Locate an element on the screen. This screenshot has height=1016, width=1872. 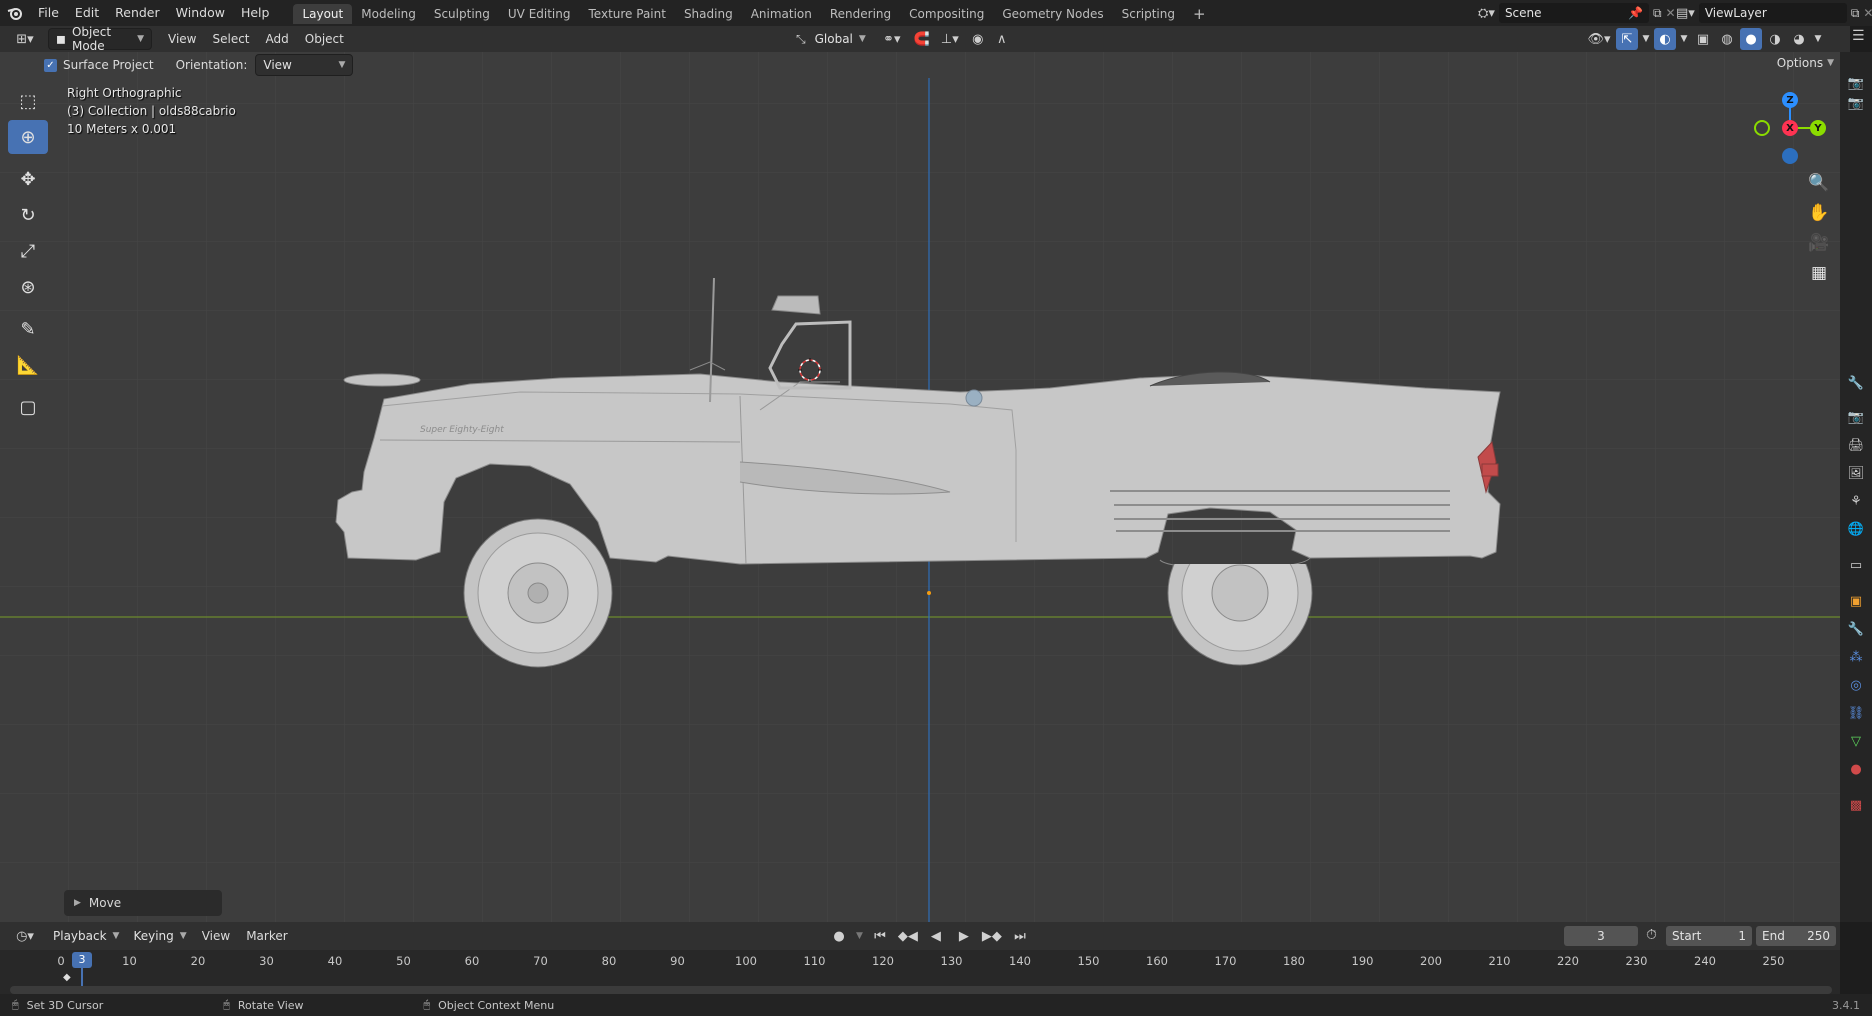
prev-keyframe-icon: ◆◀ is located at coordinates (908, 936).